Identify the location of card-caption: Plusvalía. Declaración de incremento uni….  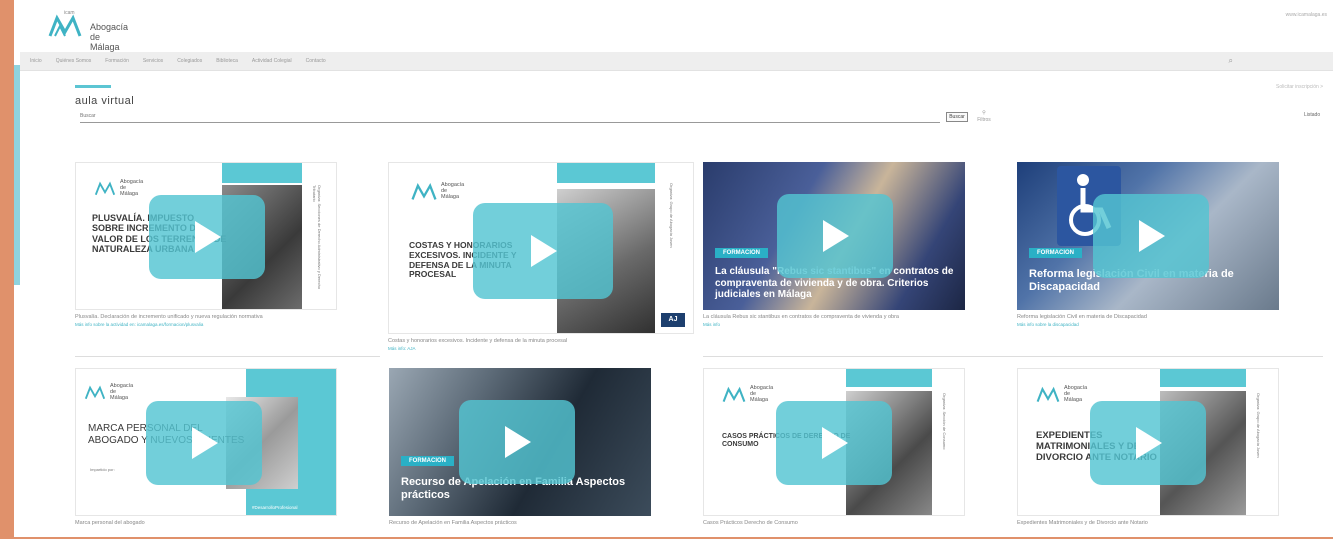
(169, 317).